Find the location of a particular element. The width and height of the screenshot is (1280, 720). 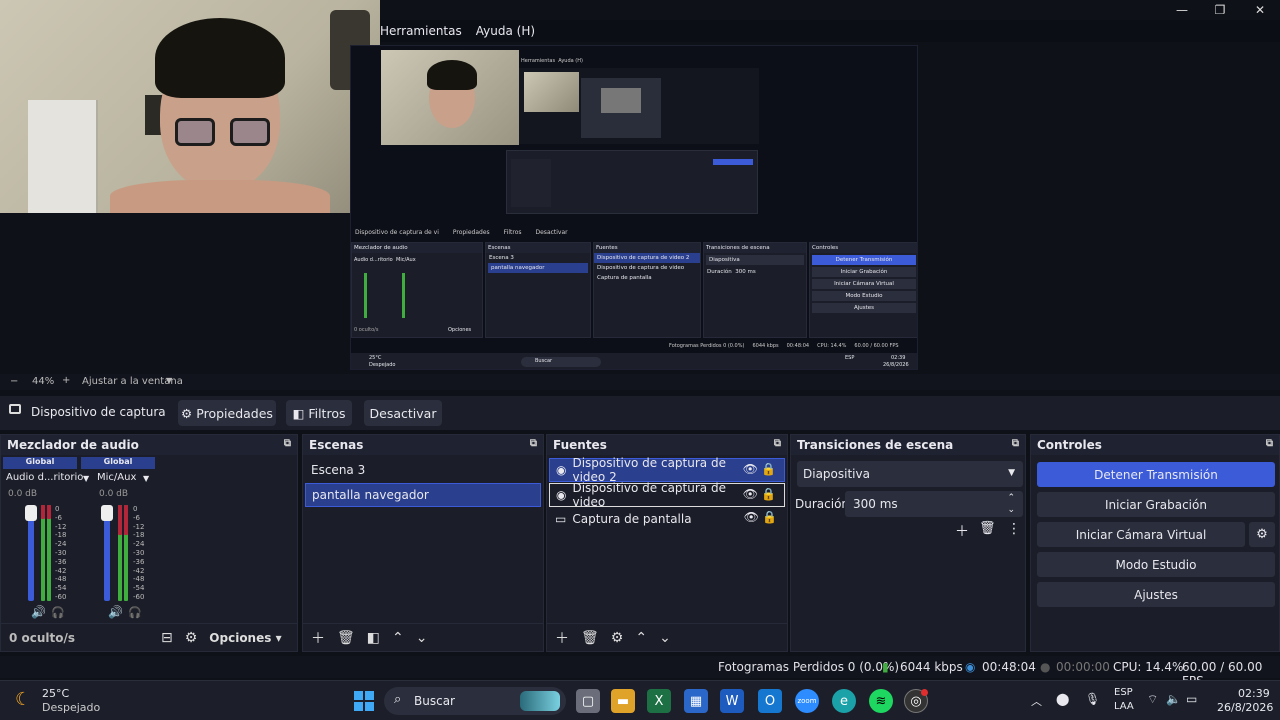

remove-transition-icon: 🗑 is located at coordinates (987, 528).